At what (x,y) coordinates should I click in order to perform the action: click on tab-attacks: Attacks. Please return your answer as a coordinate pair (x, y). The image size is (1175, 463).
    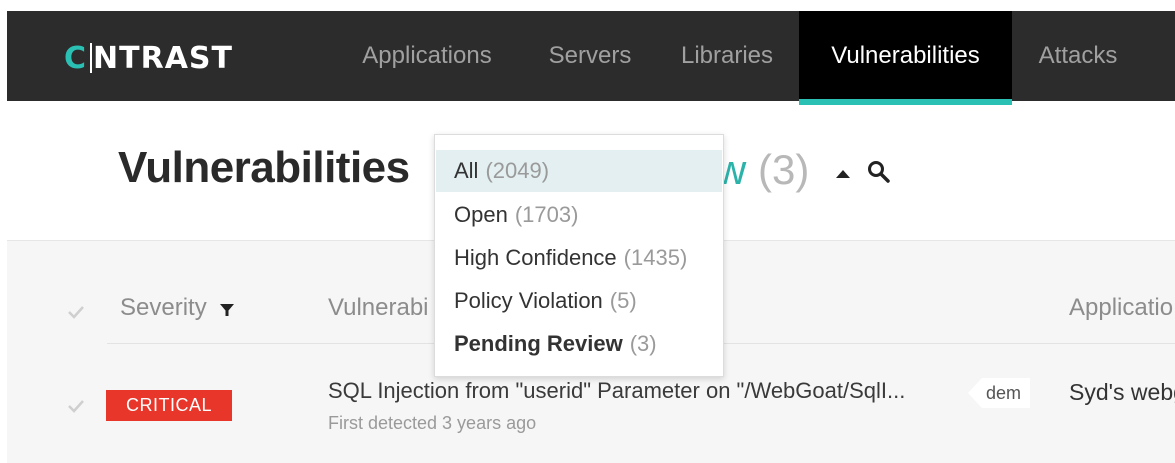
    Looking at the image, I should click on (1078, 56).